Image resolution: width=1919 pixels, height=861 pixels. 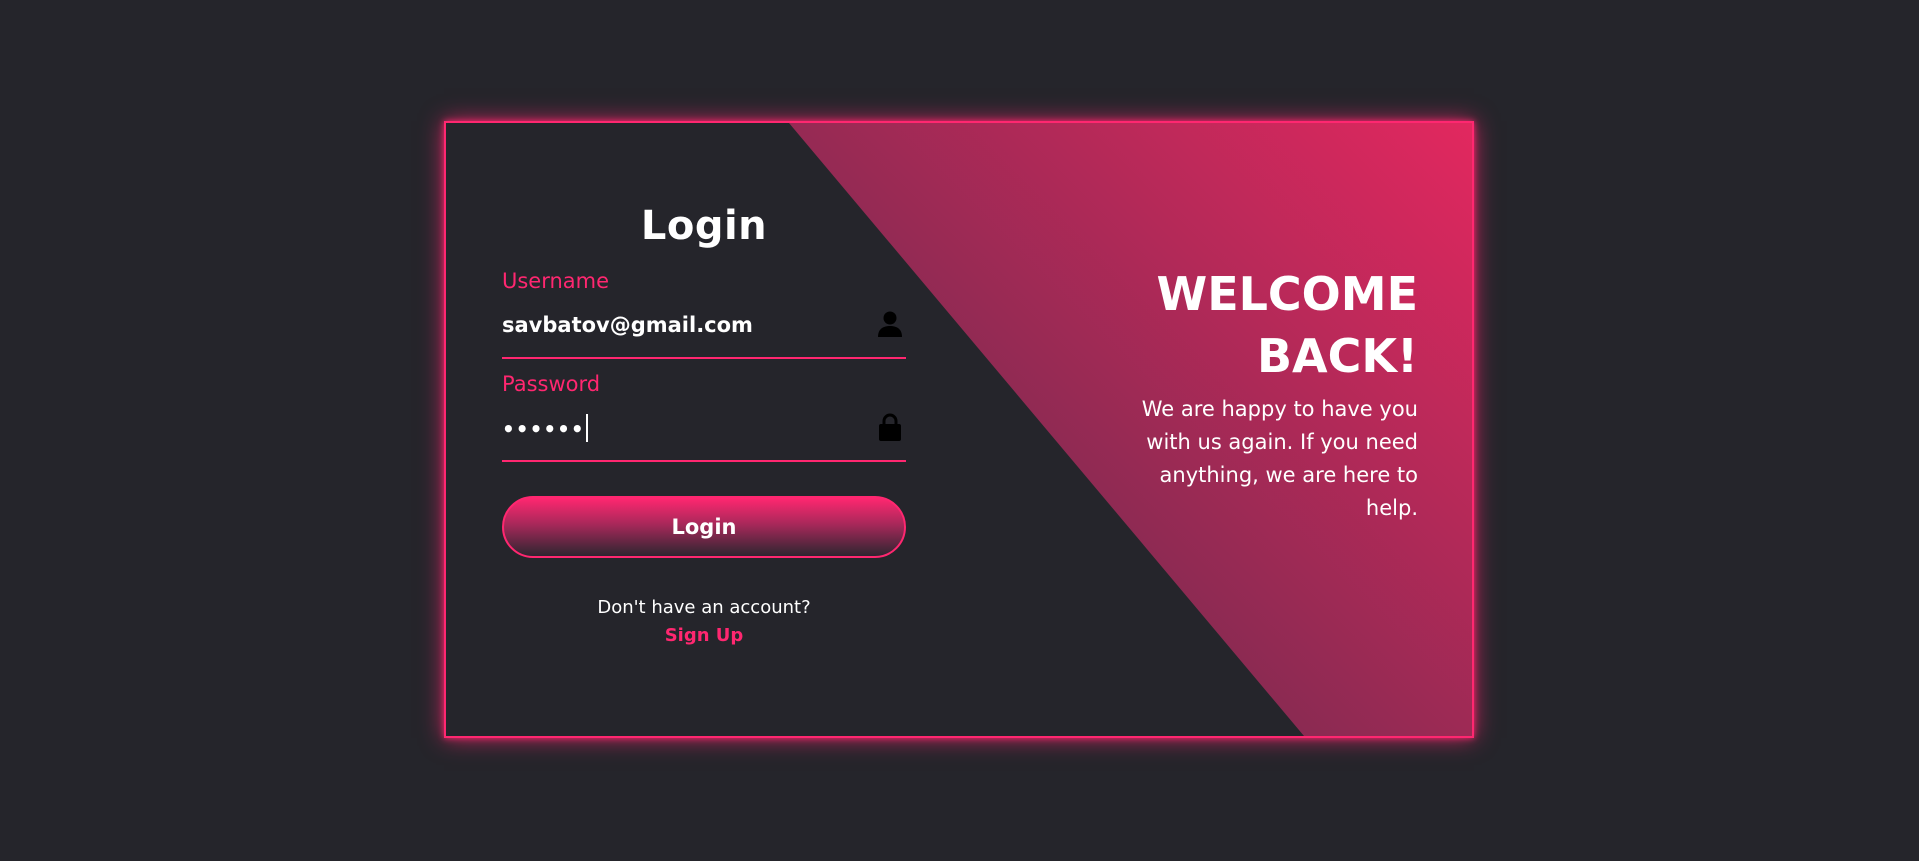 I want to click on text-caret, so click(x=586, y=428).